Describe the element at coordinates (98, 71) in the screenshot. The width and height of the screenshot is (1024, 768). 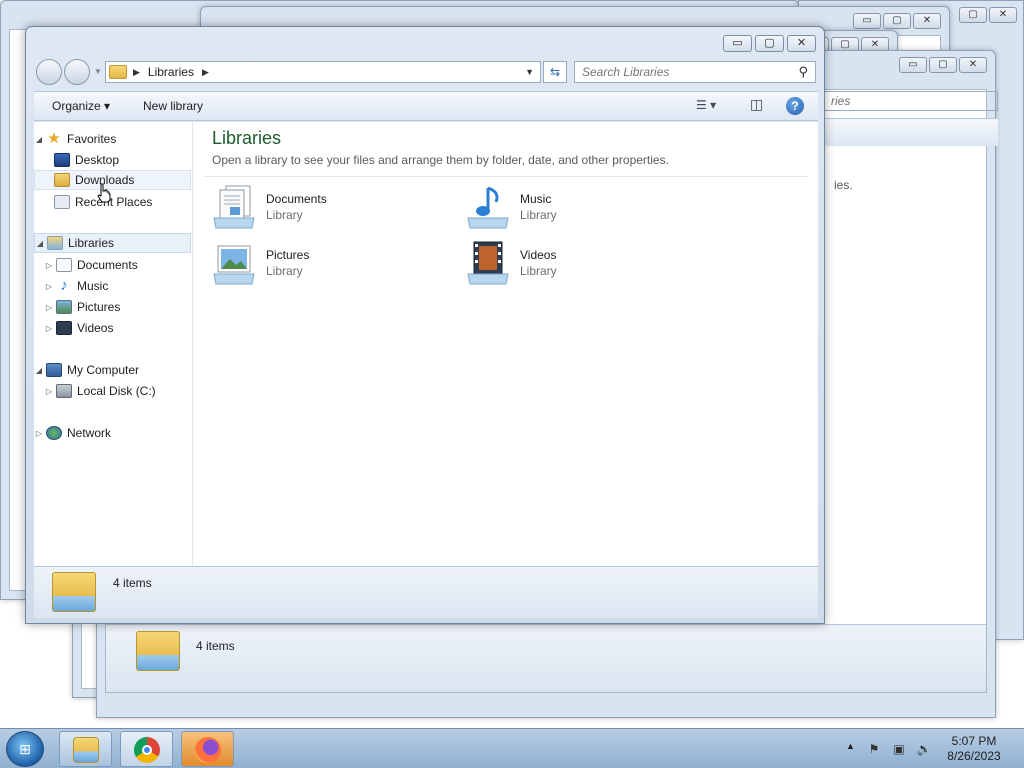
I see `recent-pages-dropdown: ▼` at that location.